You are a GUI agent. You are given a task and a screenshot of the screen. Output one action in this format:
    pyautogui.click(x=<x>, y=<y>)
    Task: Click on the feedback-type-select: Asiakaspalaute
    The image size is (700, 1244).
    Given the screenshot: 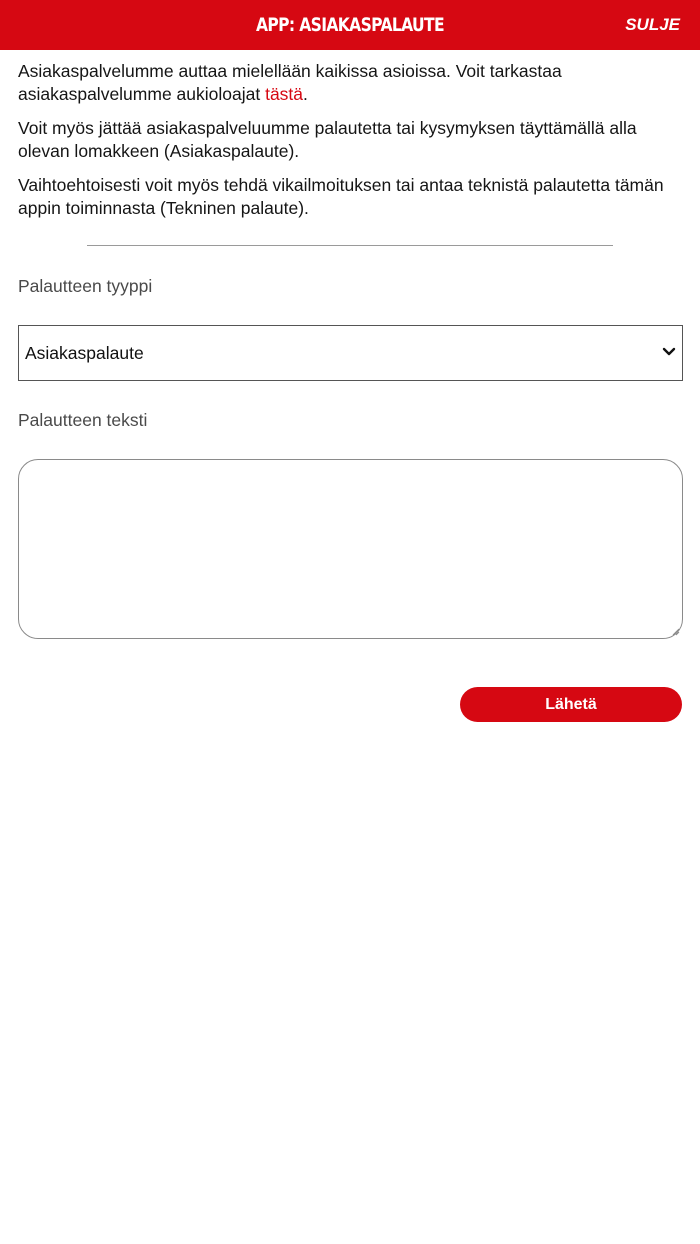 What is the action you would take?
    pyautogui.click(x=350, y=353)
    